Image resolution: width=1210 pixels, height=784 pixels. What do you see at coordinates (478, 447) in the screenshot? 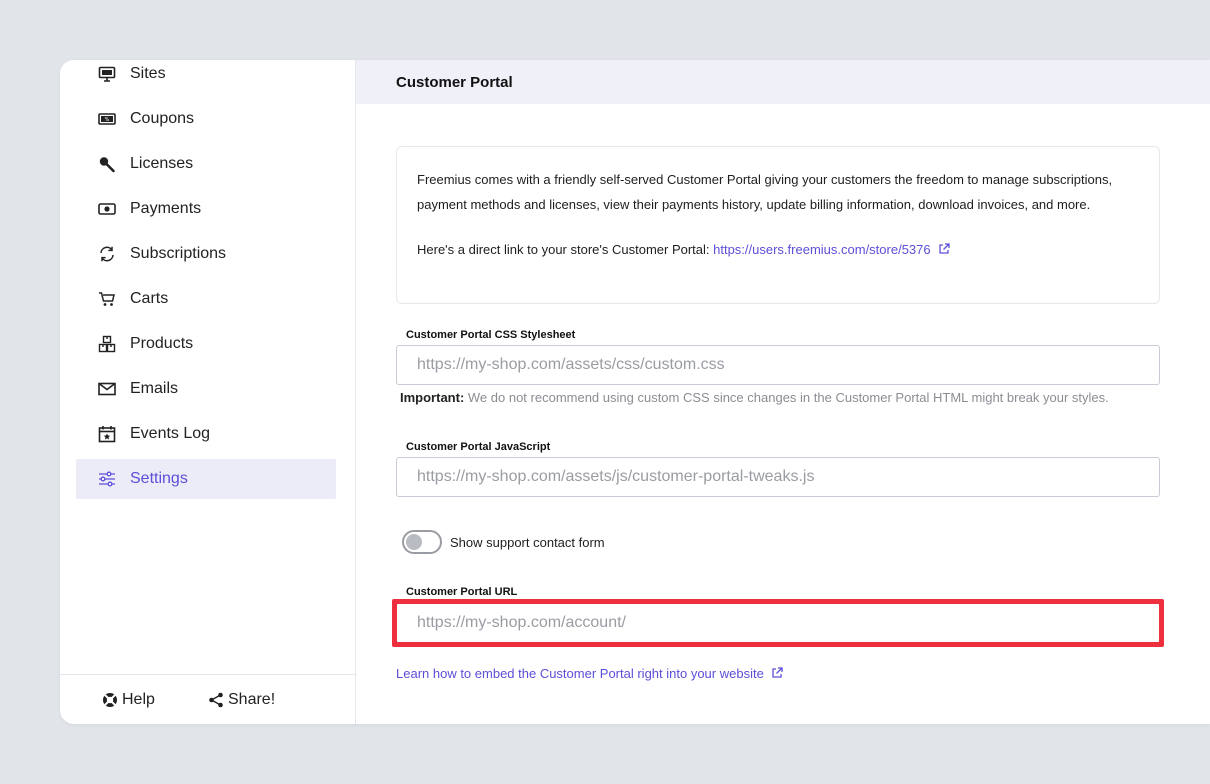
I see `js-field-label: Customer Portal JavaScript` at bounding box center [478, 447].